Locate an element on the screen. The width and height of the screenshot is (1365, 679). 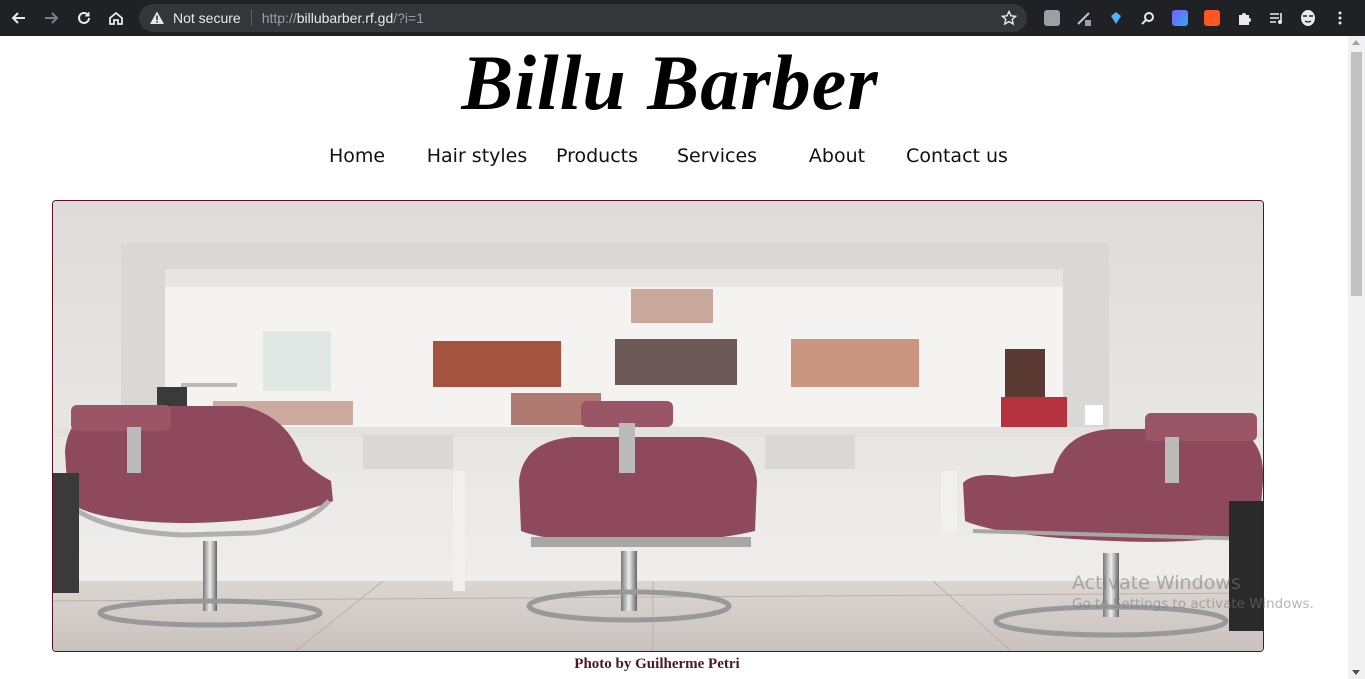
nav-home: Home is located at coordinates (357, 156).